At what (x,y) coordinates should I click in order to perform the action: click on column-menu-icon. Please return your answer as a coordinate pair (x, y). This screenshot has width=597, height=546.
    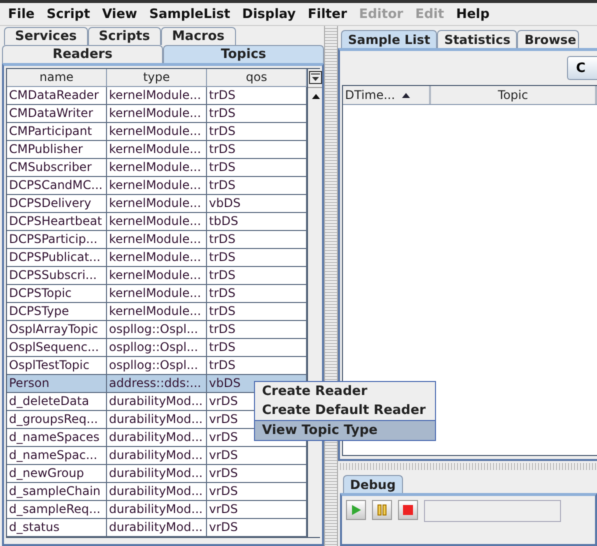
    Looking at the image, I should click on (315, 78).